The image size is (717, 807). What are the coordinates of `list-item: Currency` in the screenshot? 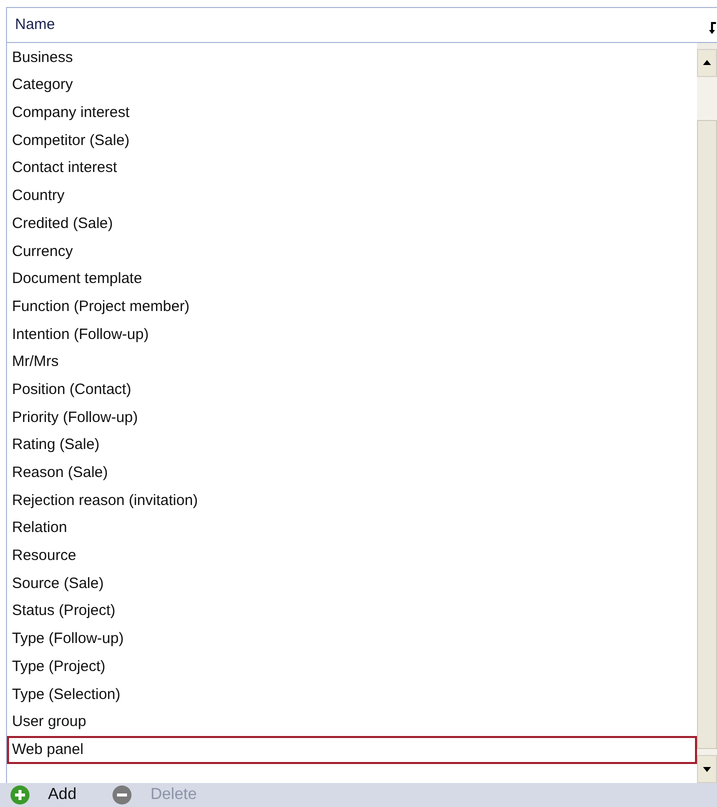 It's located at (352, 252).